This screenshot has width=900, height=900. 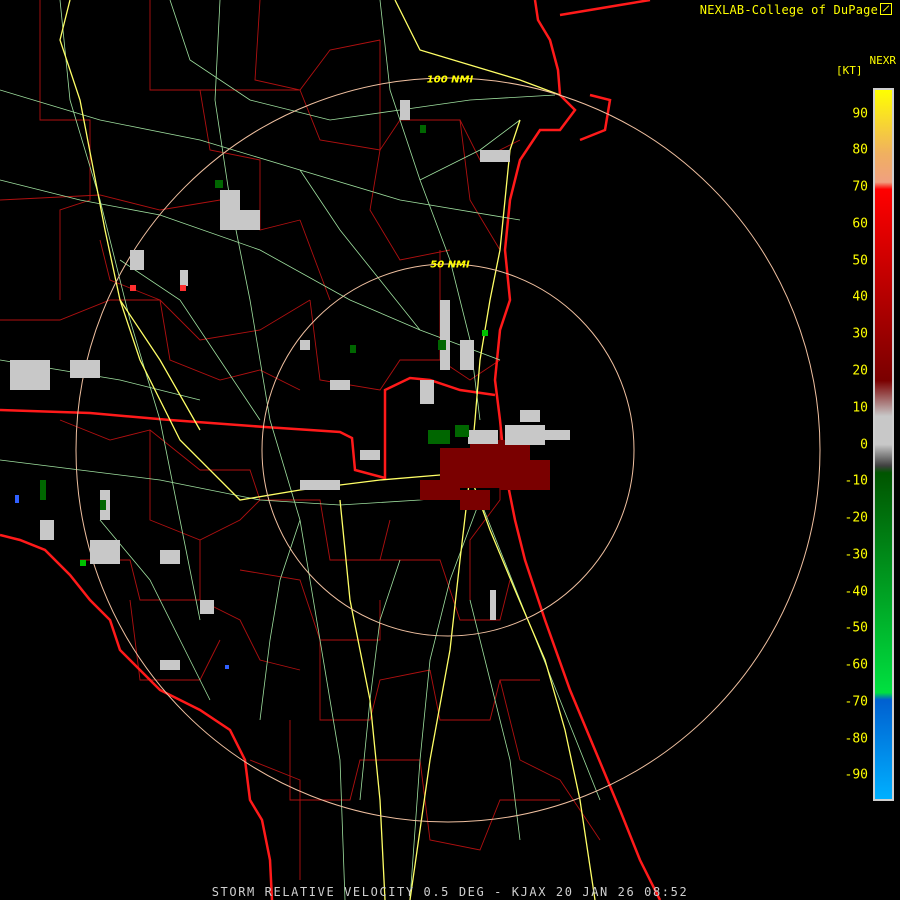 I want to click on external-link-icon, so click(x=886, y=9).